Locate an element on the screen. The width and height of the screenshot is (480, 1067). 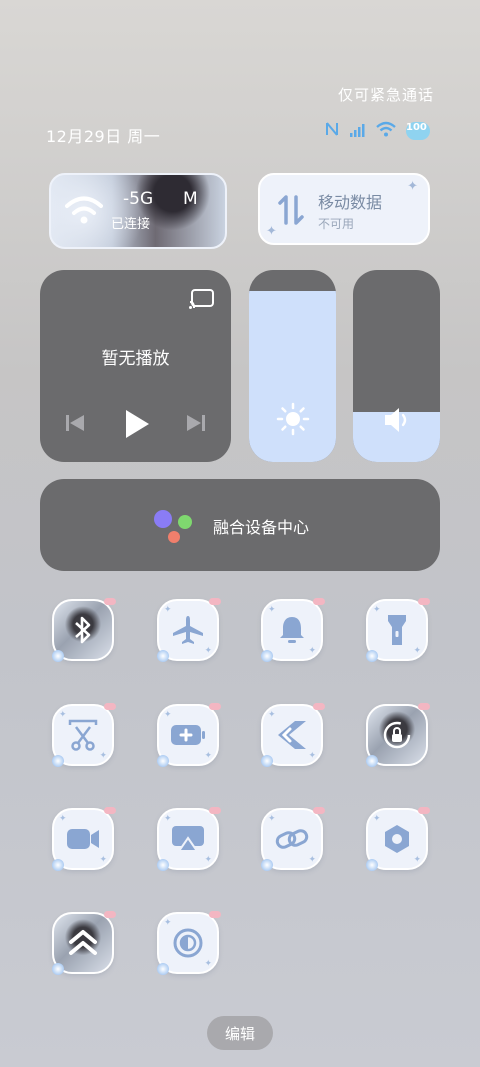
screen-record-icon is located at coordinates (83, 839).